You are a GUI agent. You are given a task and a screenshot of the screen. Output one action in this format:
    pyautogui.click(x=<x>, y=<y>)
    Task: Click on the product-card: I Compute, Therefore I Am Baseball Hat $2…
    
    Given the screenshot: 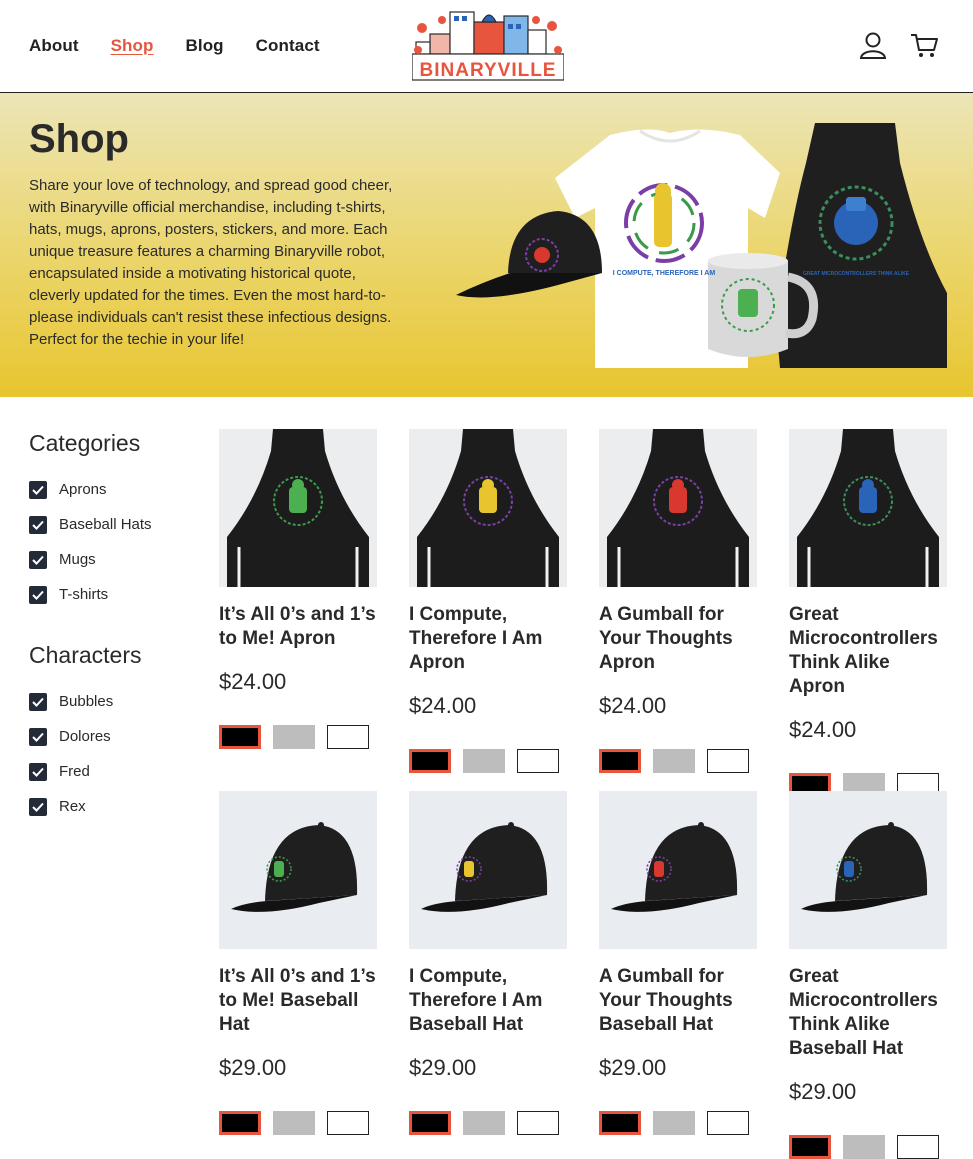 What is the action you would take?
    pyautogui.click(x=488, y=963)
    